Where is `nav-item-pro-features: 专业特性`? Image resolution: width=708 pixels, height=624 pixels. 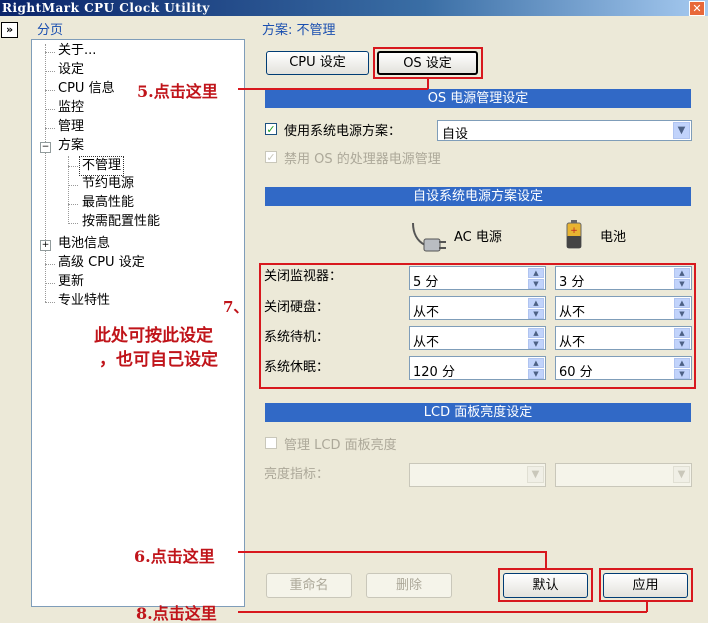
nav-item-pro-features: 专业特性 is located at coordinates (84, 301).